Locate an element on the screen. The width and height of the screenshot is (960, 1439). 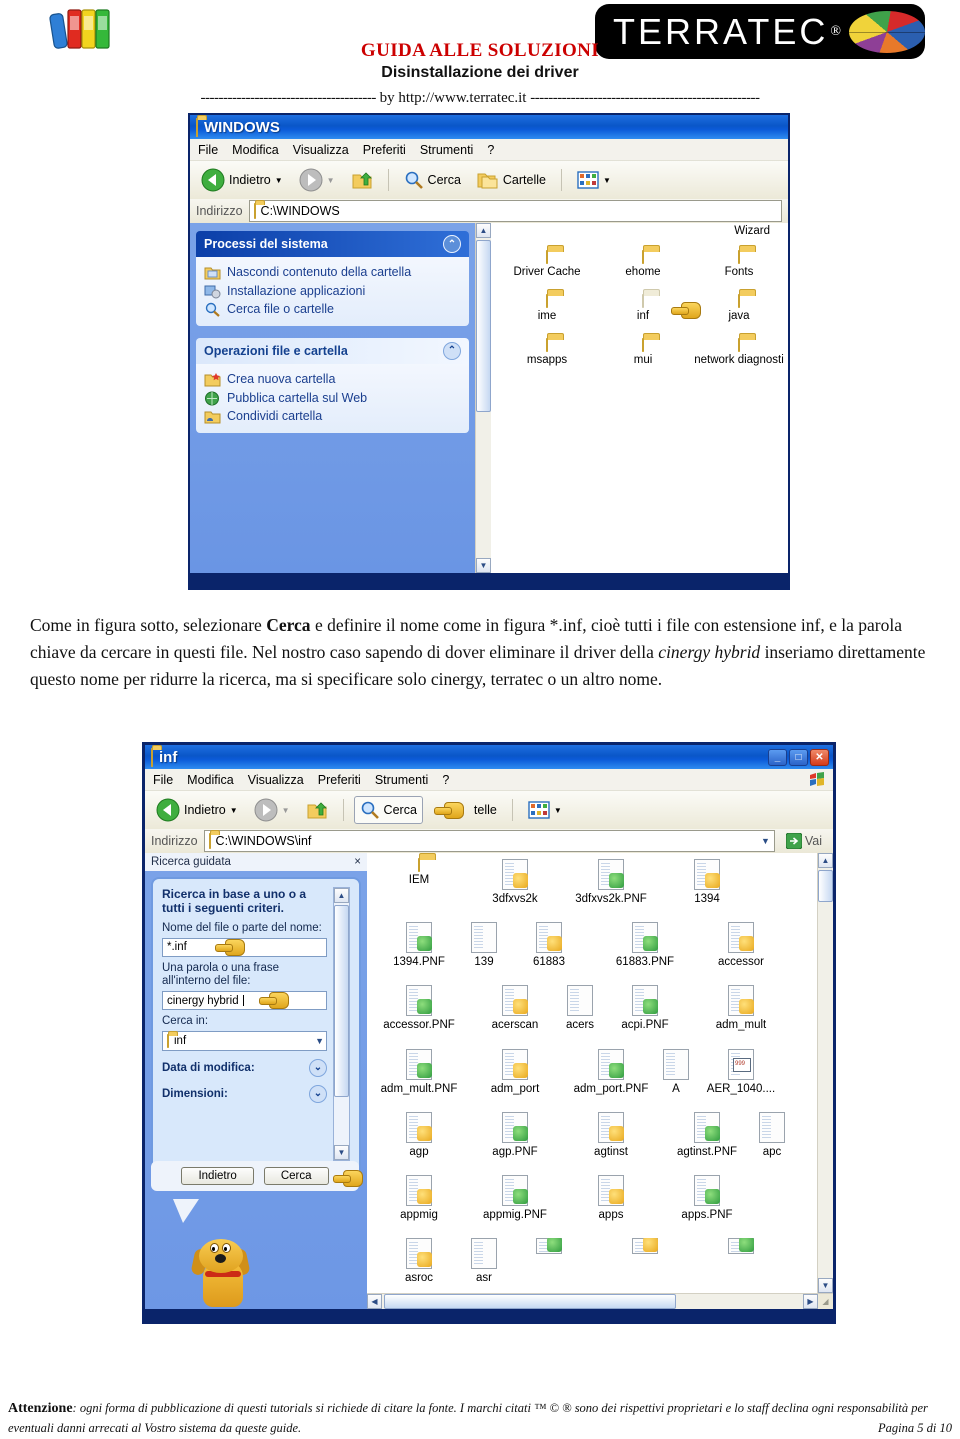
search-dog-mascot is located at coordinates (222, 1268).